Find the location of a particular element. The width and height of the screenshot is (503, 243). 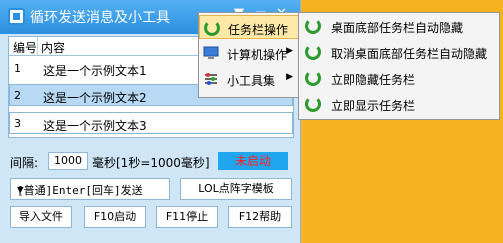

window-title: 循环发送消息及小工具 is located at coordinates (100, 18).